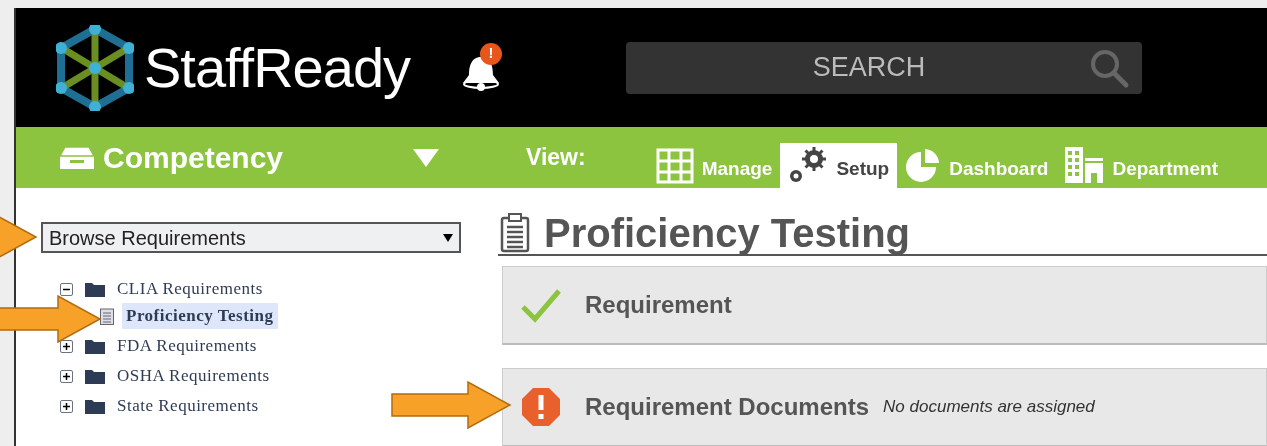  I want to click on alert-badge: !, so click(491, 53).